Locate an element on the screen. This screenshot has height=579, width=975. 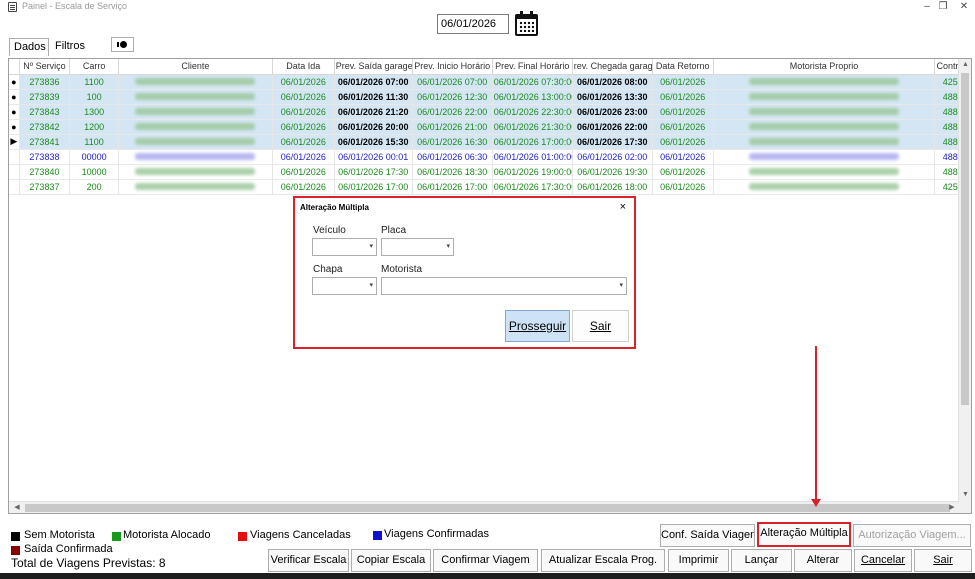
cell-saida: 06/01/2026 20:00 is located at coordinates (373, 127).